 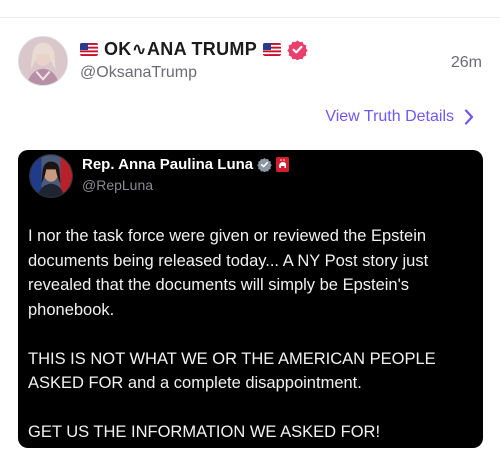 What do you see at coordinates (180, 49) in the screenshot?
I see `author-display-name: OK∿ANA TRUMP` at bounding box center [180, 49].